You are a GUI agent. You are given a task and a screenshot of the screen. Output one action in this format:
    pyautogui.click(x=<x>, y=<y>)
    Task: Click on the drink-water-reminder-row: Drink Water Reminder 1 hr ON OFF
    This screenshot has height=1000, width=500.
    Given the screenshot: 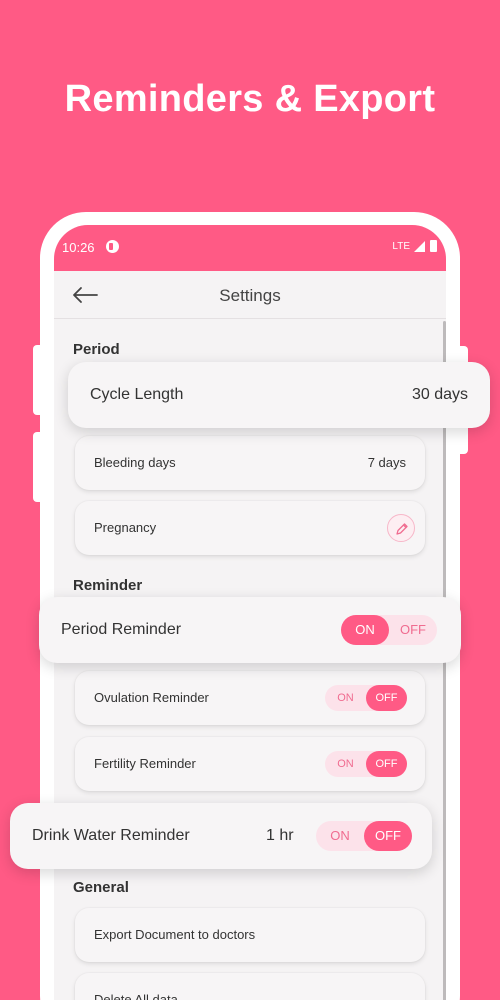 What is the action you would take?
    pyautogui.click(x=221, y=836)
    